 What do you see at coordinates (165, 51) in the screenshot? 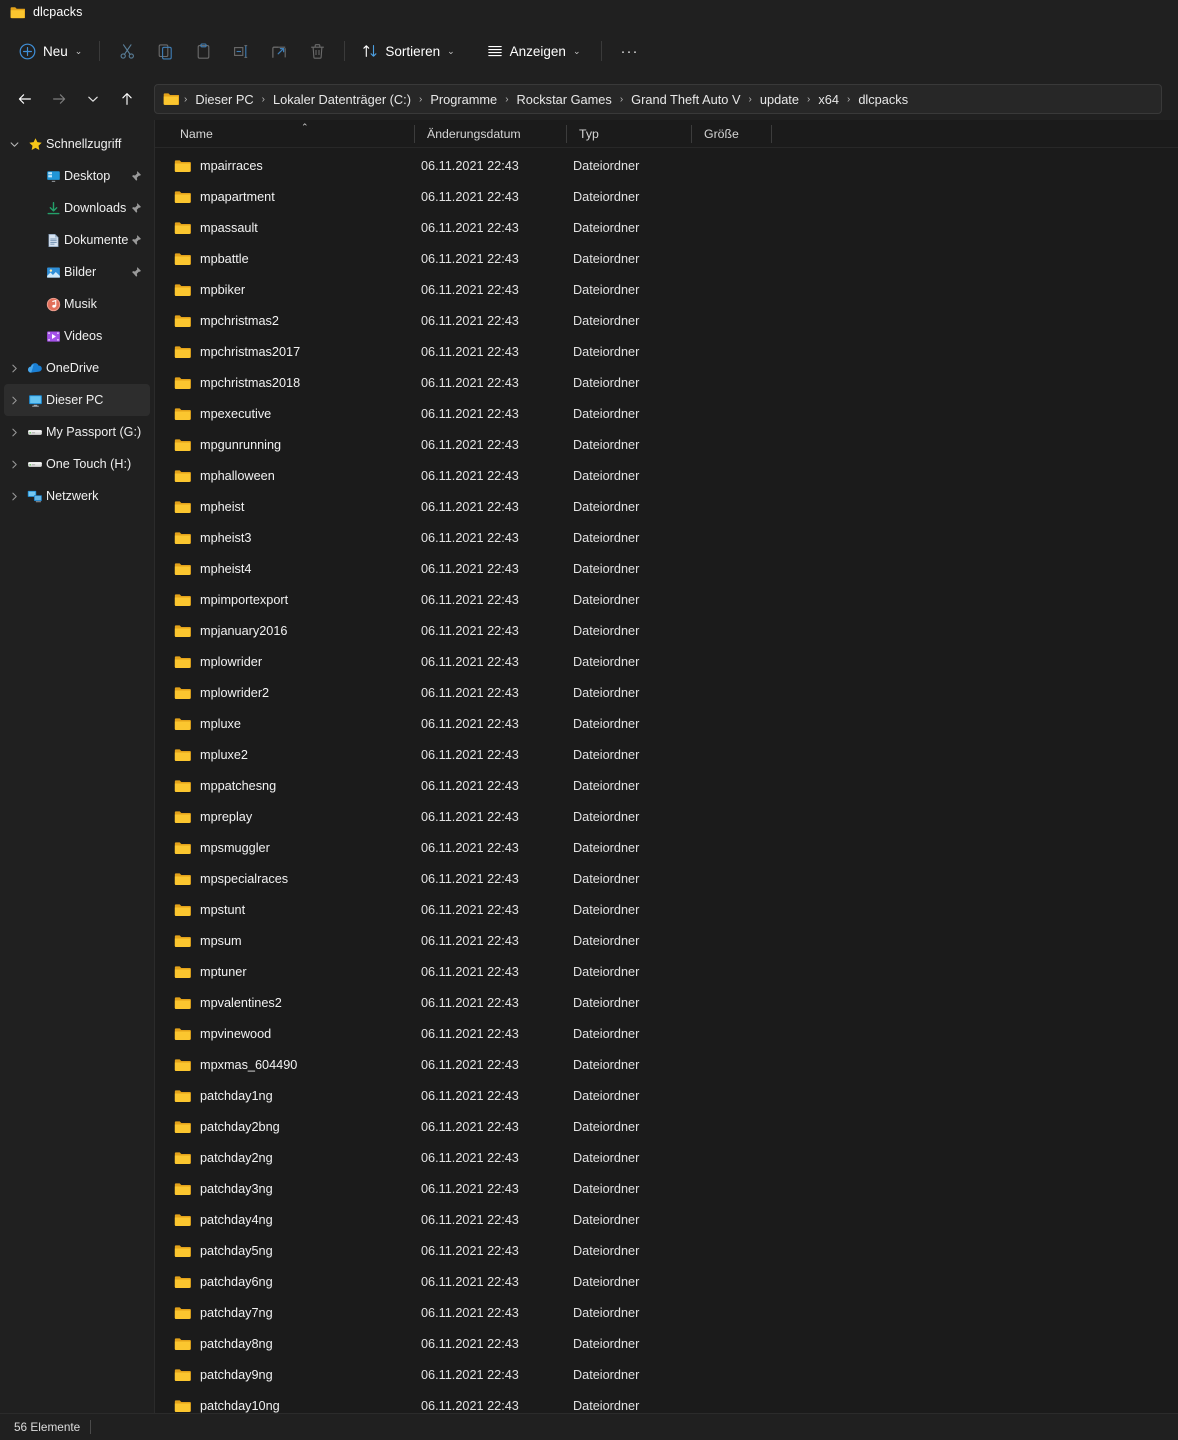
I see `copy-button` at bounding box center [165, 51].